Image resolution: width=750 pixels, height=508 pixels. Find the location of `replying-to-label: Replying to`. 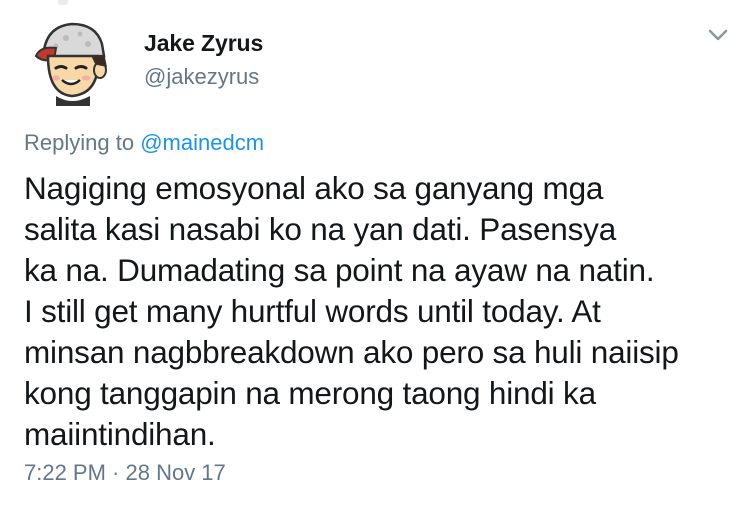

replying-to-label: Replying to is located at coordinates (79, 142).